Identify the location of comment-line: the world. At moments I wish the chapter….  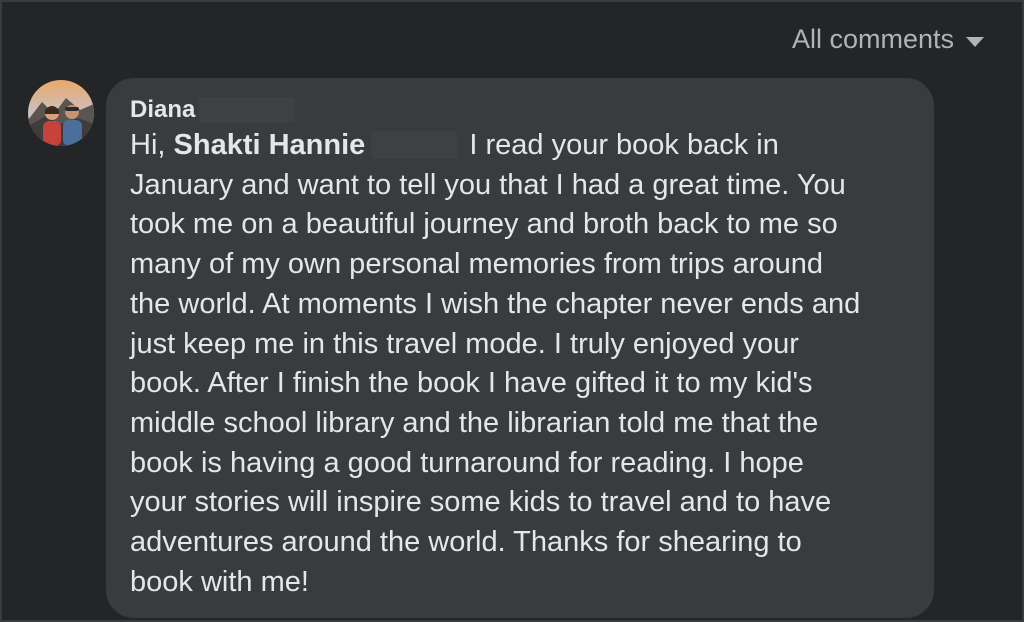
(495, 303).